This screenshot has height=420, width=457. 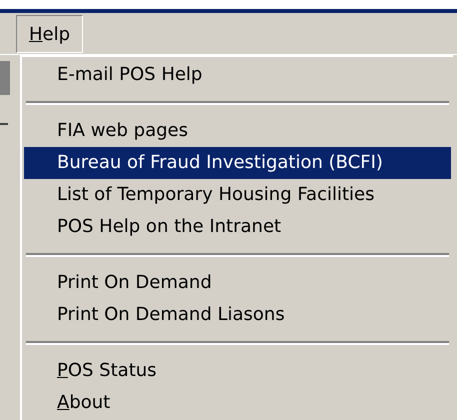 What do you see at coordinates (237, 403) in the screenshot?
I see `menu-item: About` at bounding box center [237, 403].